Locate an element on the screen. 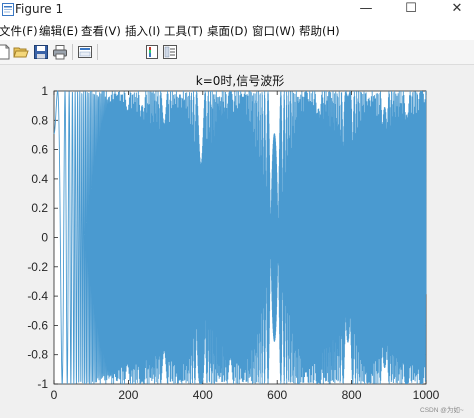 The height and width of the screenshot is (418, 474). menu-tools: 工具(T) is located at coordinates (183, 31).